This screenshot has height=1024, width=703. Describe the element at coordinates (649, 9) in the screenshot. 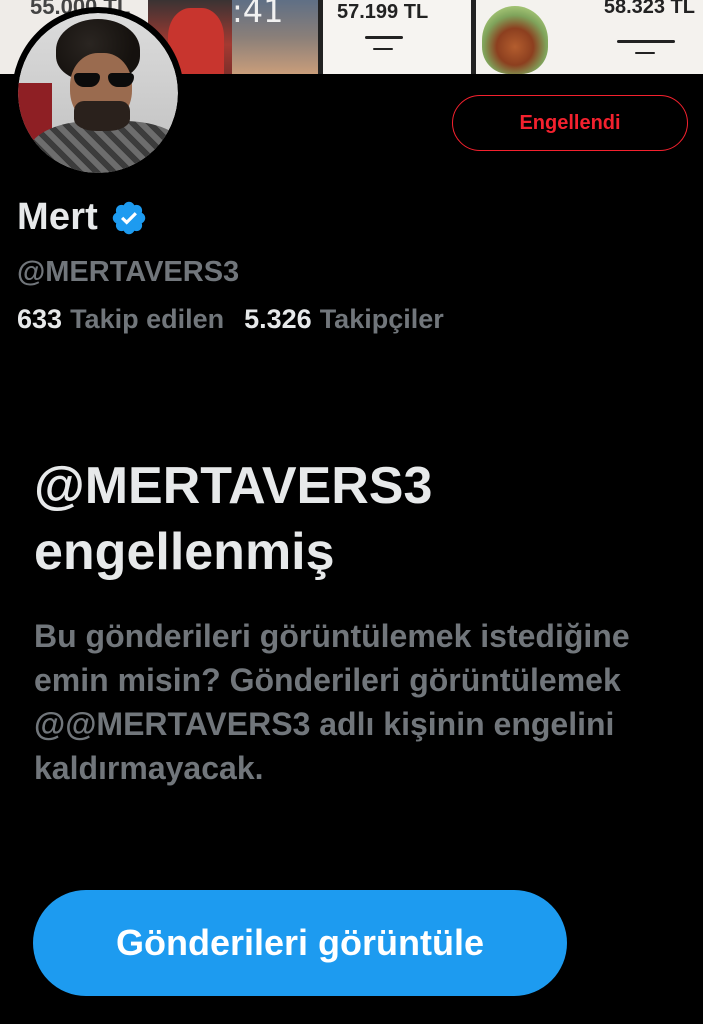

I see `banner-price-3: 58.323 TL` at that location.